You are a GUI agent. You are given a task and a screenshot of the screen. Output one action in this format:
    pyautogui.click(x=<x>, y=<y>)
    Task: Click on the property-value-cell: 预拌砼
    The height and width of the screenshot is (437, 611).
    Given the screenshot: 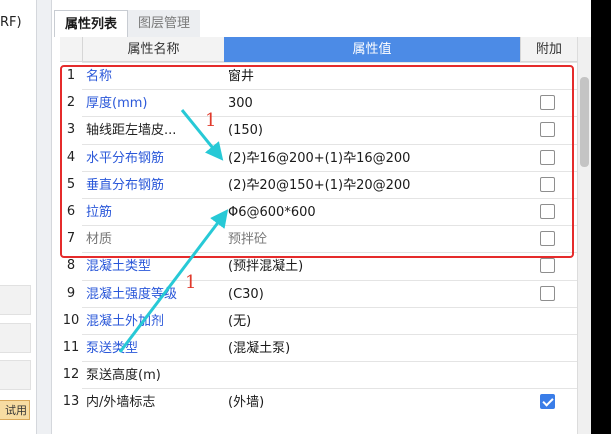 What is the action you would take?
    pyautogui.click(x=372, y=239)
    